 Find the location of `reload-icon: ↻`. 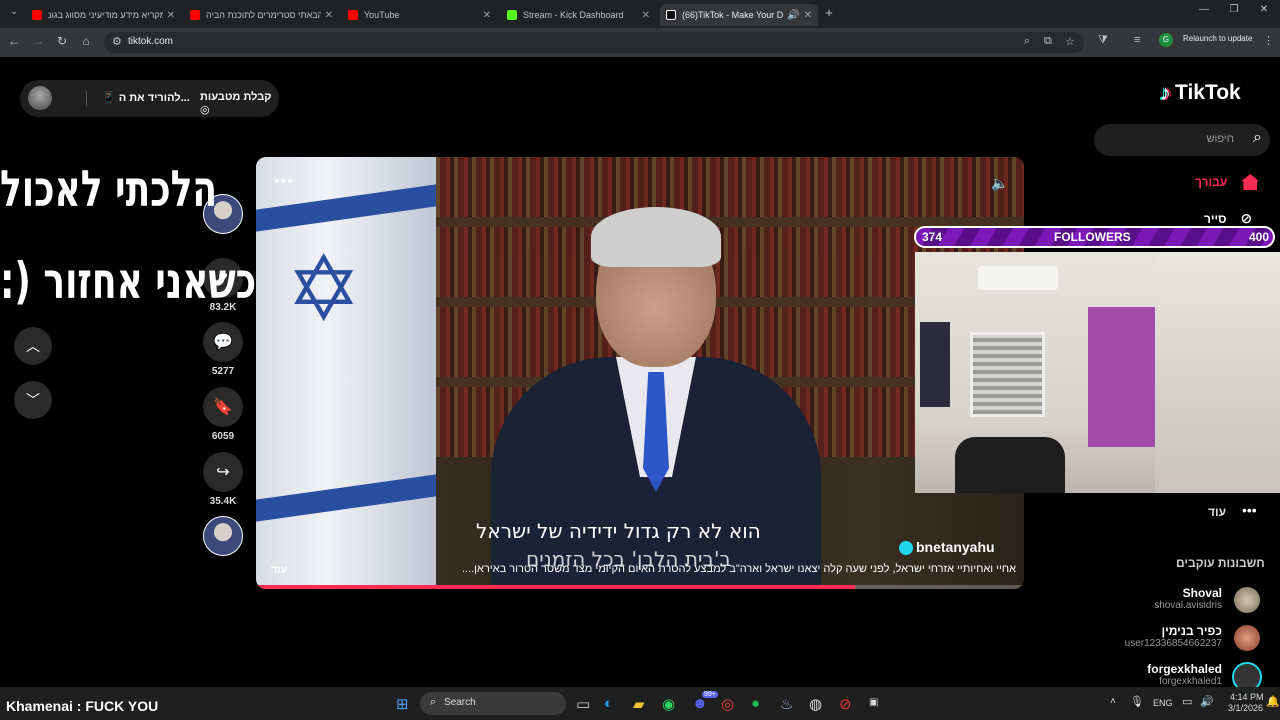

reload-icon: ↻ is located at coordinates (62, 41).